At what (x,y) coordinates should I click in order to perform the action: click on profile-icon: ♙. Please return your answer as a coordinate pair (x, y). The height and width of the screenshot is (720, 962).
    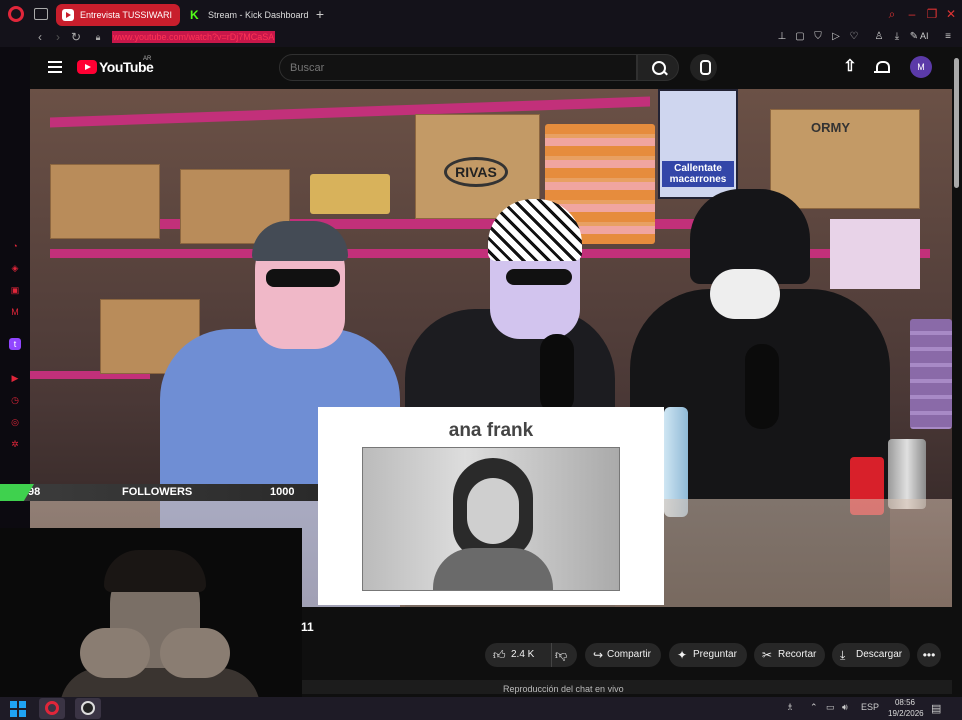
    Looking at the image, I should click on (879, 37).